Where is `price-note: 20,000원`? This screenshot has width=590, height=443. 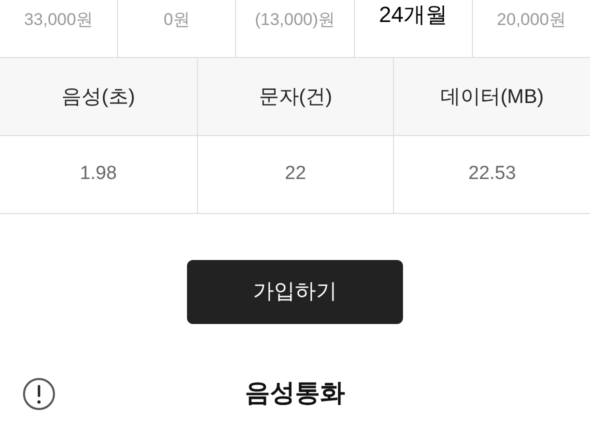 price-note: 20,000원 is located at coordinates (531, 20).